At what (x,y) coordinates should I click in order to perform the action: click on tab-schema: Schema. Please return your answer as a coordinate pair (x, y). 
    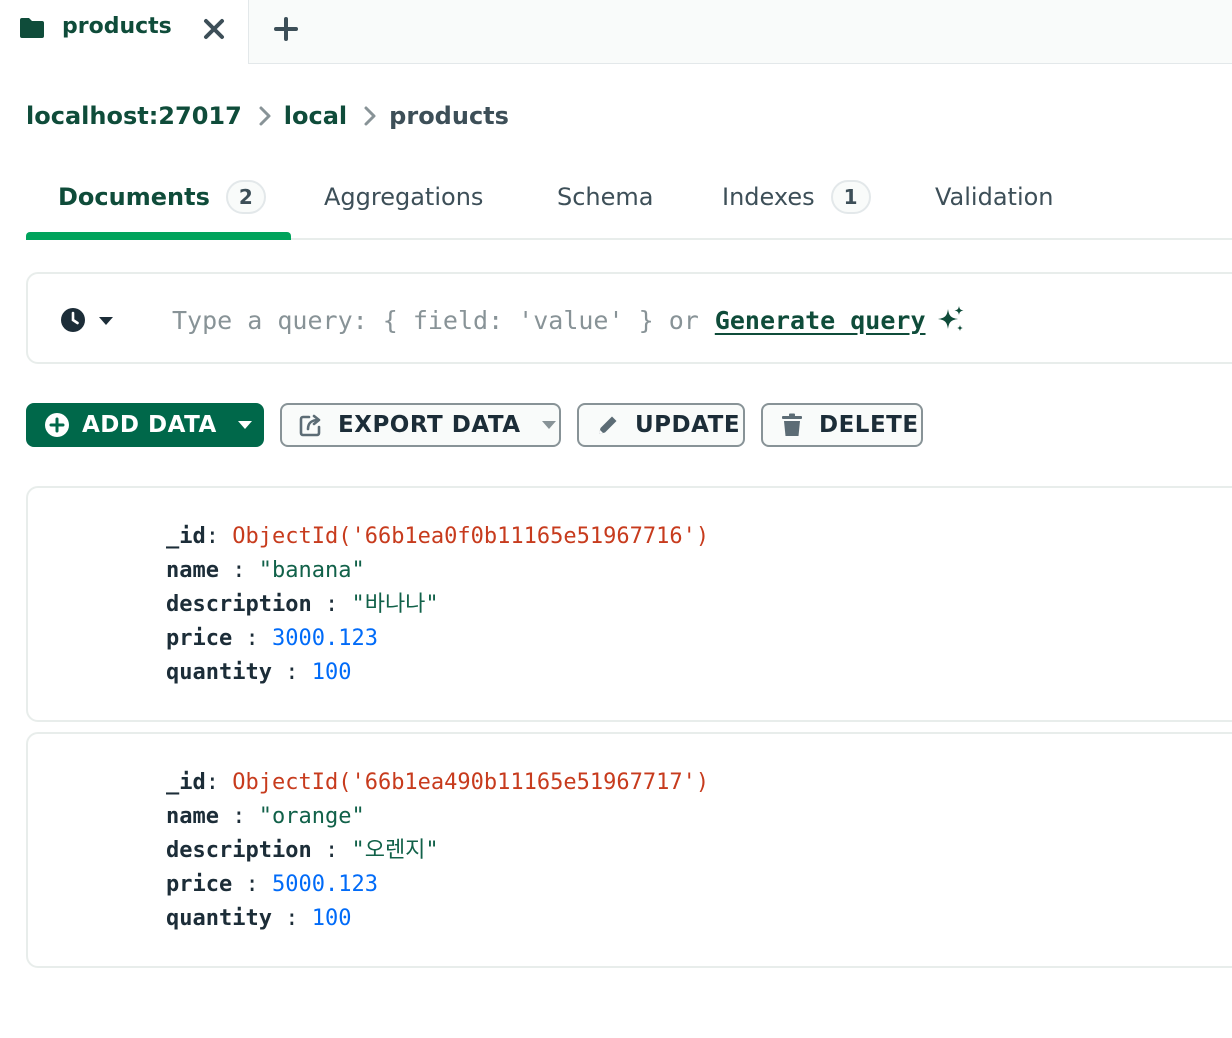
    Looking at the image, I should click on (605, 197).